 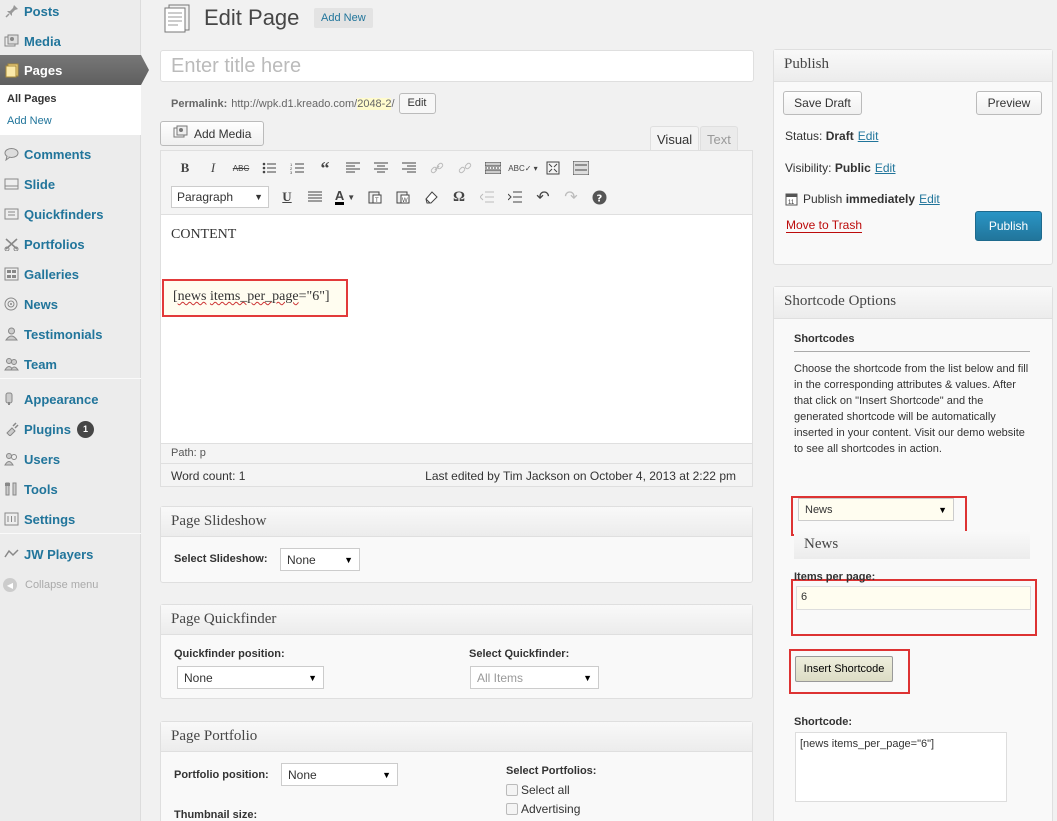 I want to click on link-icon, so click(x=437, y=168).